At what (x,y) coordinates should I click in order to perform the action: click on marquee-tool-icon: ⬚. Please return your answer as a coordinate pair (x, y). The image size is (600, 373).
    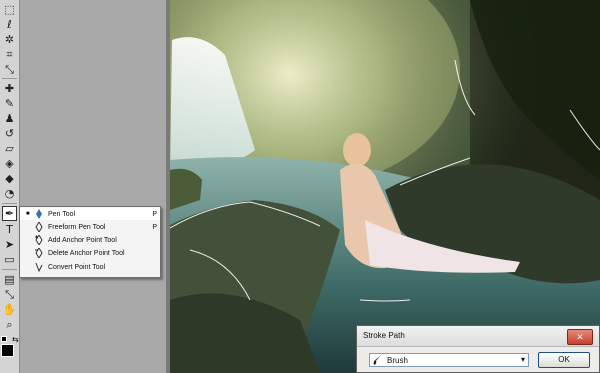
    Looking at the image, I should click on (9, 9).